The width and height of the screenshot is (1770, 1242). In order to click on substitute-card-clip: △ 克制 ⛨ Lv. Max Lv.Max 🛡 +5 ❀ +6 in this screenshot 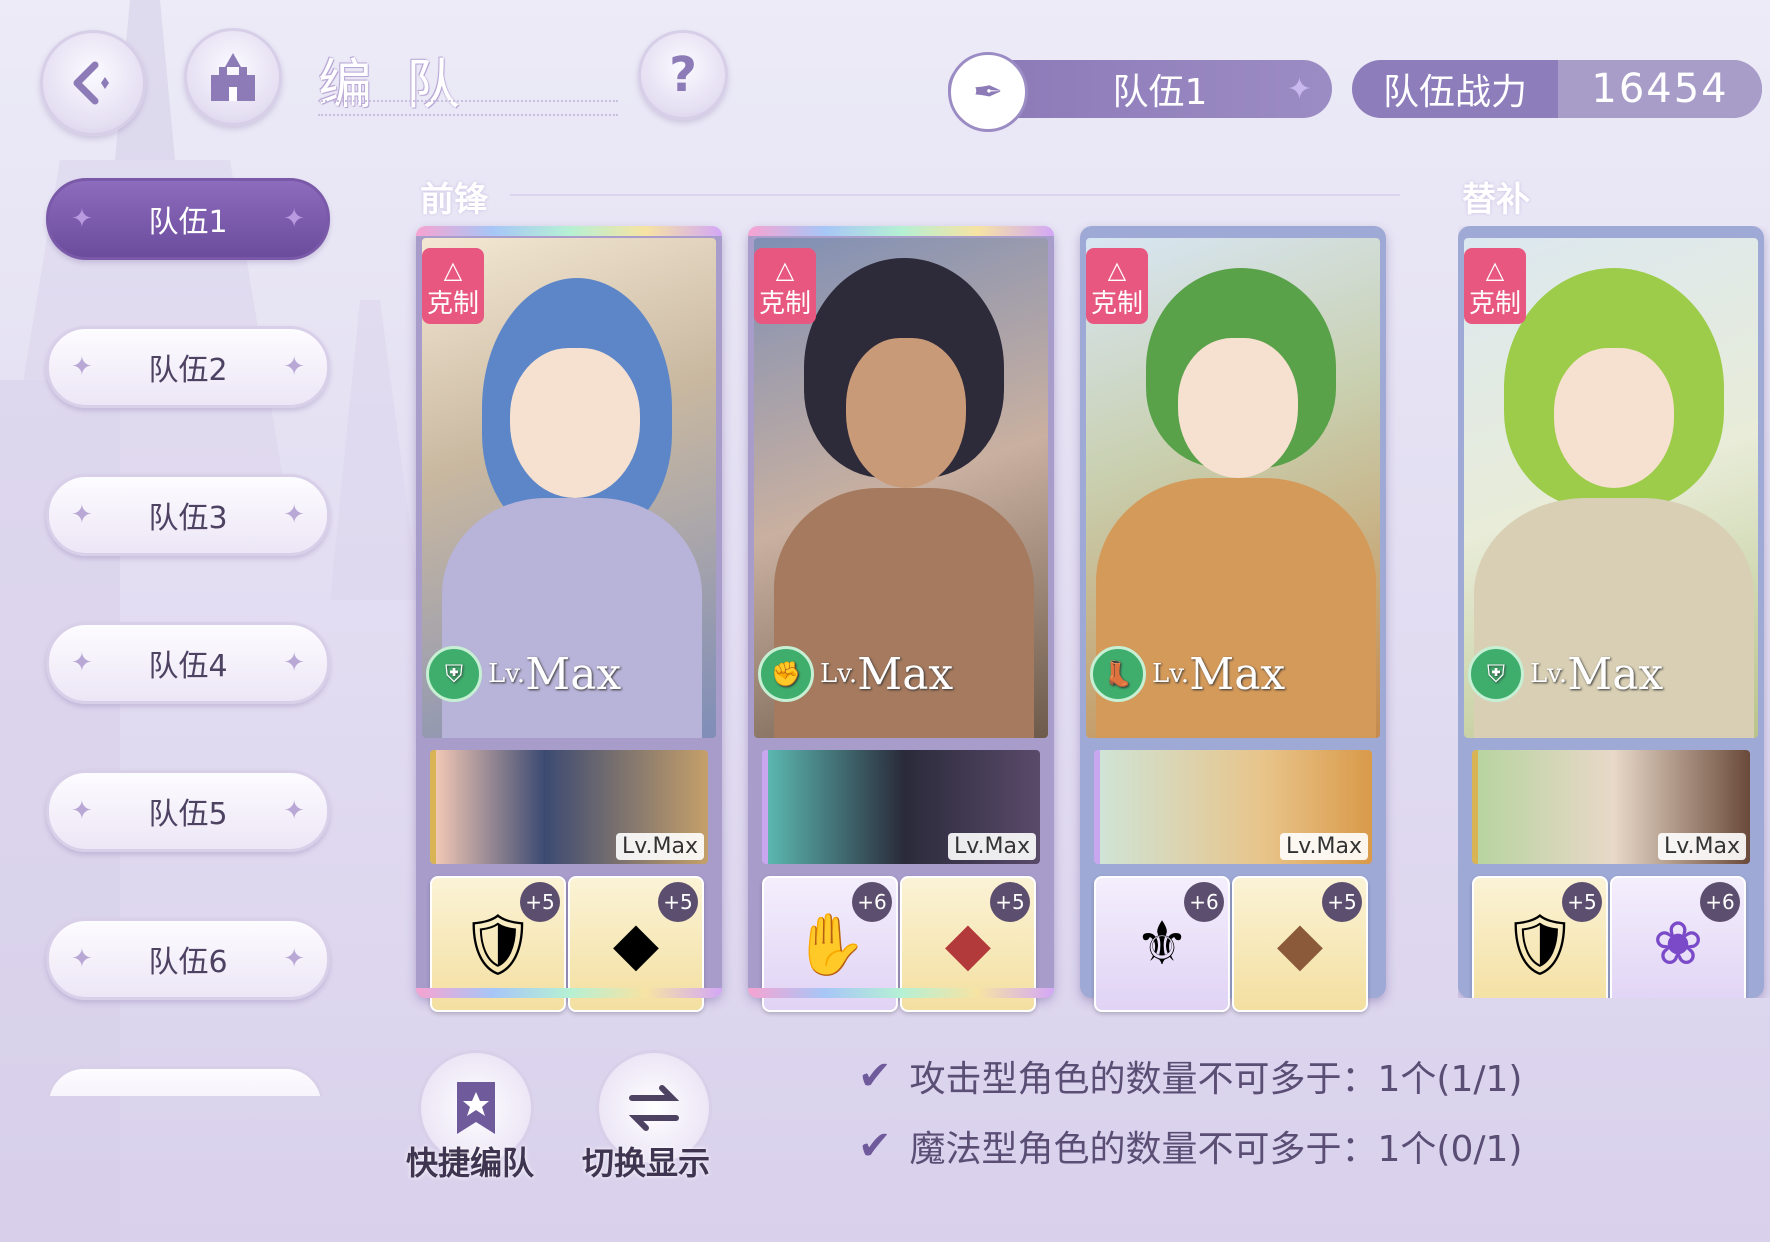, I will do `click(1614, 612)`.